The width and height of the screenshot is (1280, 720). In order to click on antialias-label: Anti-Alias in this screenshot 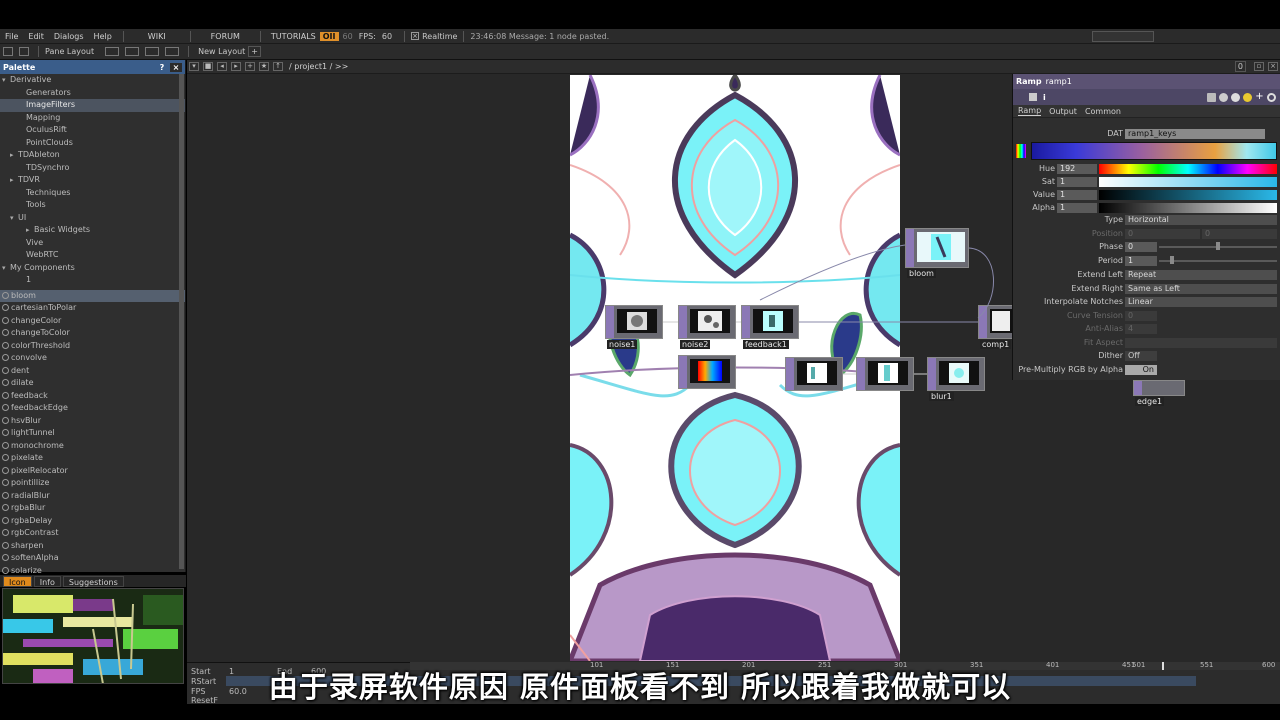, I will do `click(1104, 328)`.